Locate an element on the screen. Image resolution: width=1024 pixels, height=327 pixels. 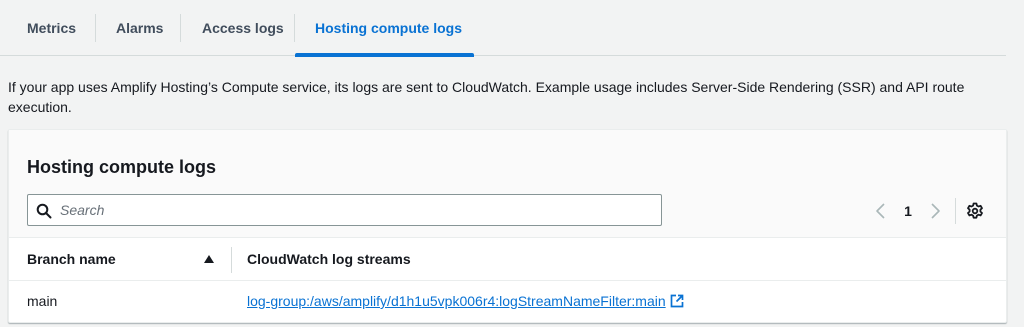
column-resizer is located at coordinates (231, 260).